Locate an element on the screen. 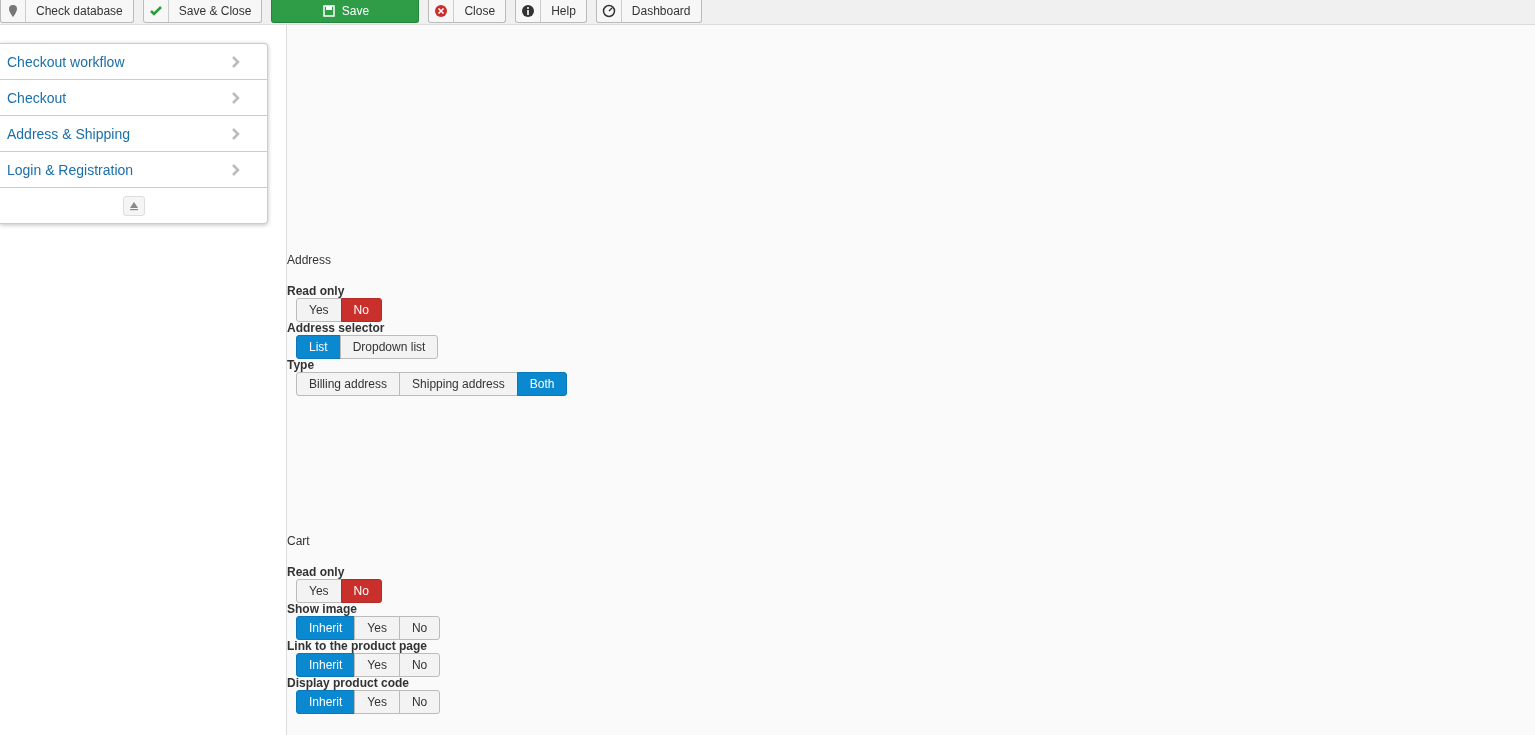 This screenshot has width=1535, height=735. save-icon is located at coordinates (328, 11).